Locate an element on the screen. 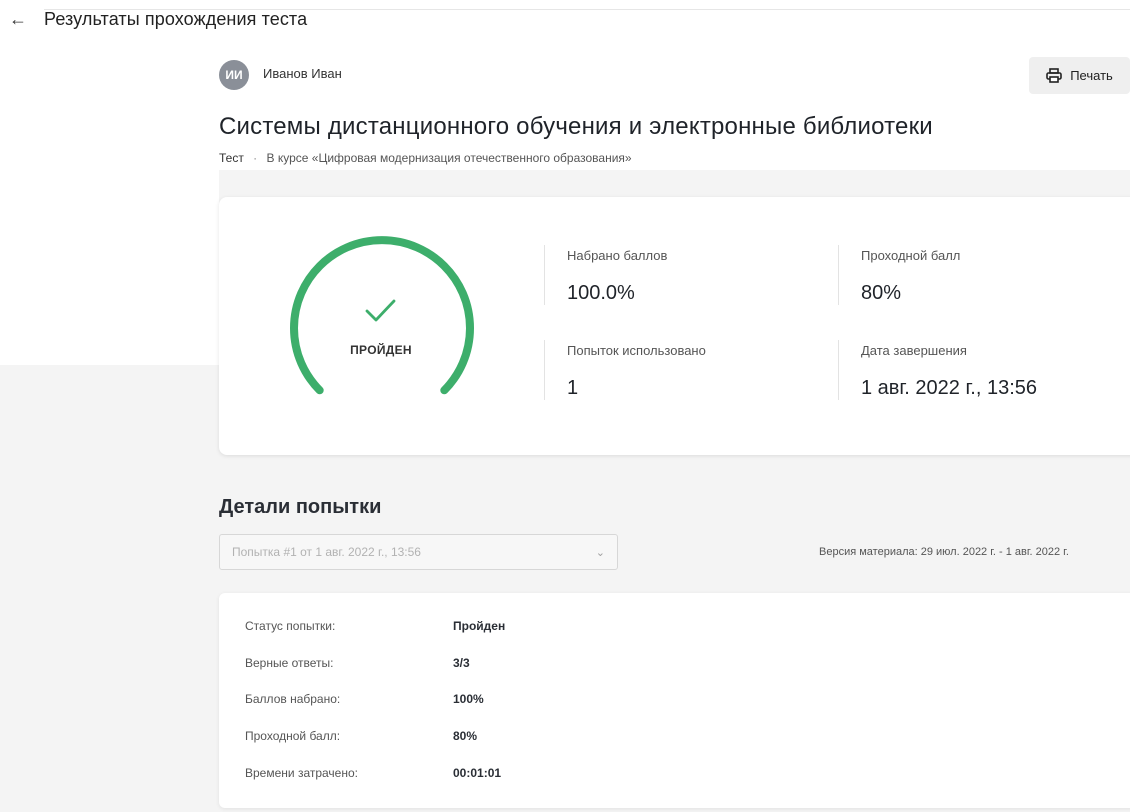 The height and width of the screenshot is (812, 1130). section-title: Детали попытки is located at coordinates (300, 507).